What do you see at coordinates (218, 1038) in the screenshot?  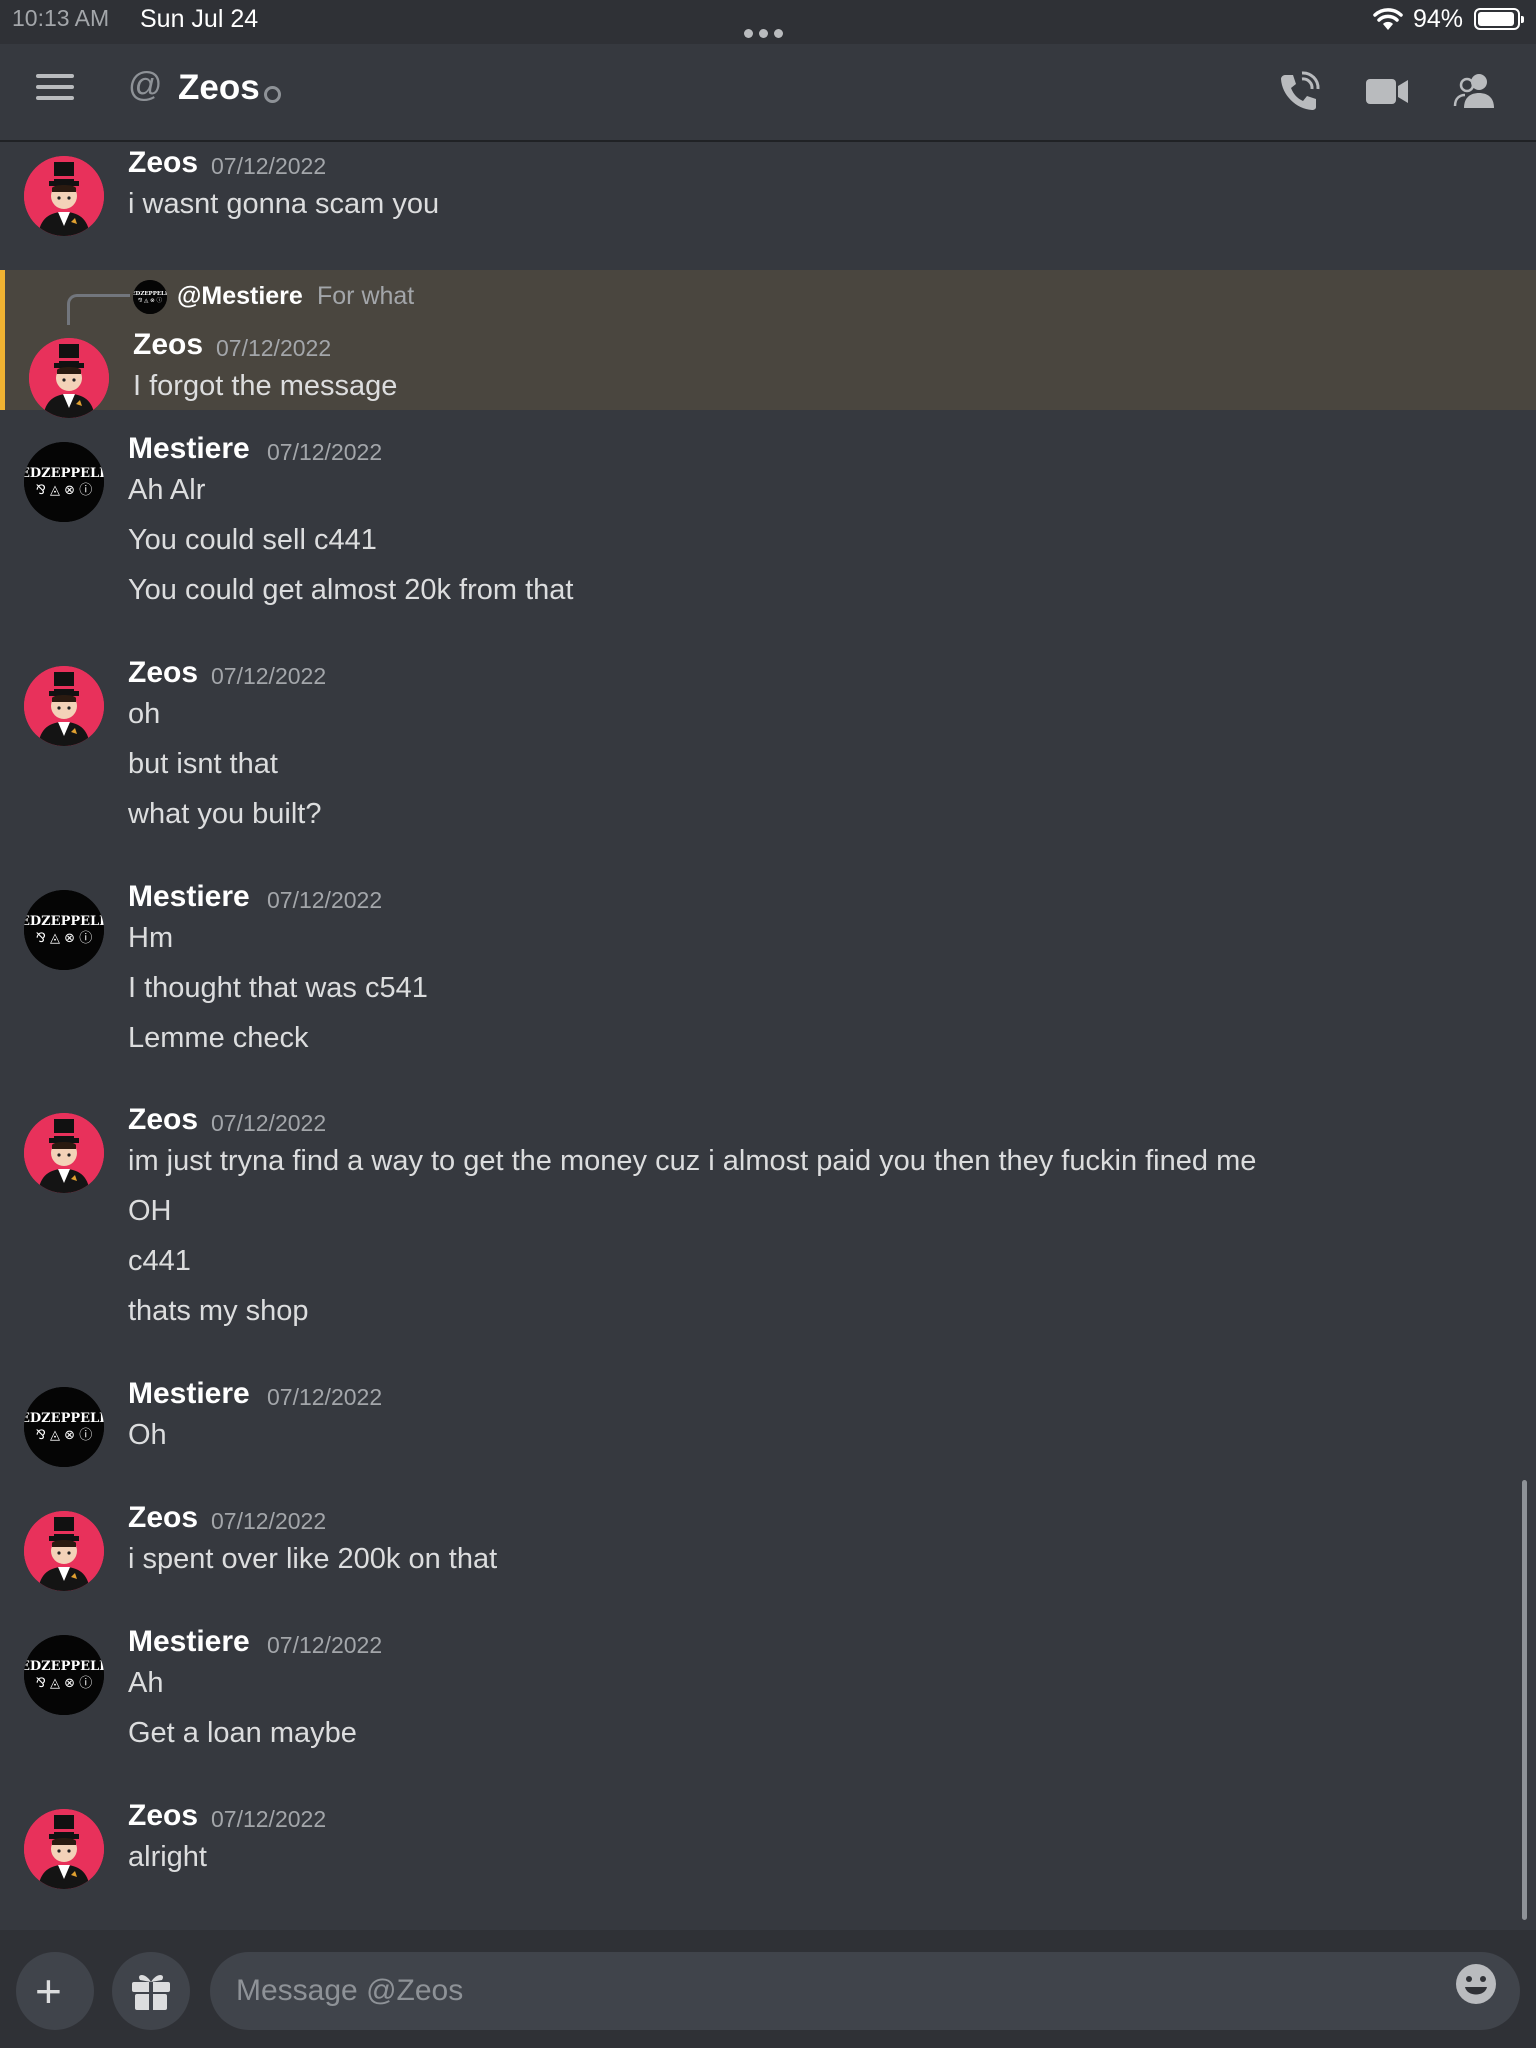 I see `message-text: Lemme check` at bounding box center [218, 1038].